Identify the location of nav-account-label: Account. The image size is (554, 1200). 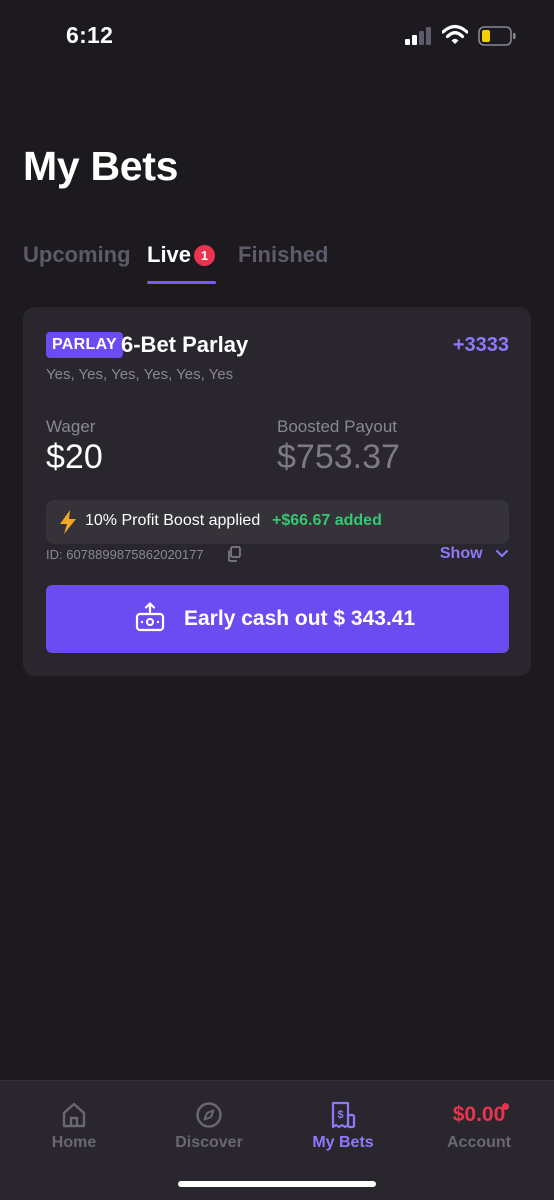
(479, 1142).